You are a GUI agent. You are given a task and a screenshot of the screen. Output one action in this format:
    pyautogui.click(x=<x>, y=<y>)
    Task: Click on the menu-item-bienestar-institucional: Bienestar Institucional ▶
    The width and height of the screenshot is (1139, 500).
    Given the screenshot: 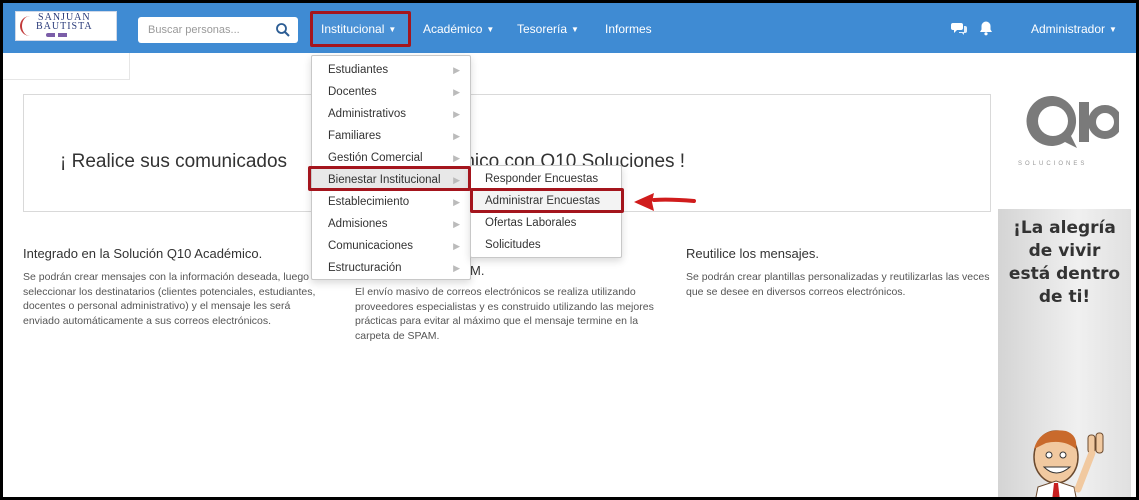 What is the action you would take?
    pyautogui.click(x=391, y=180)
    